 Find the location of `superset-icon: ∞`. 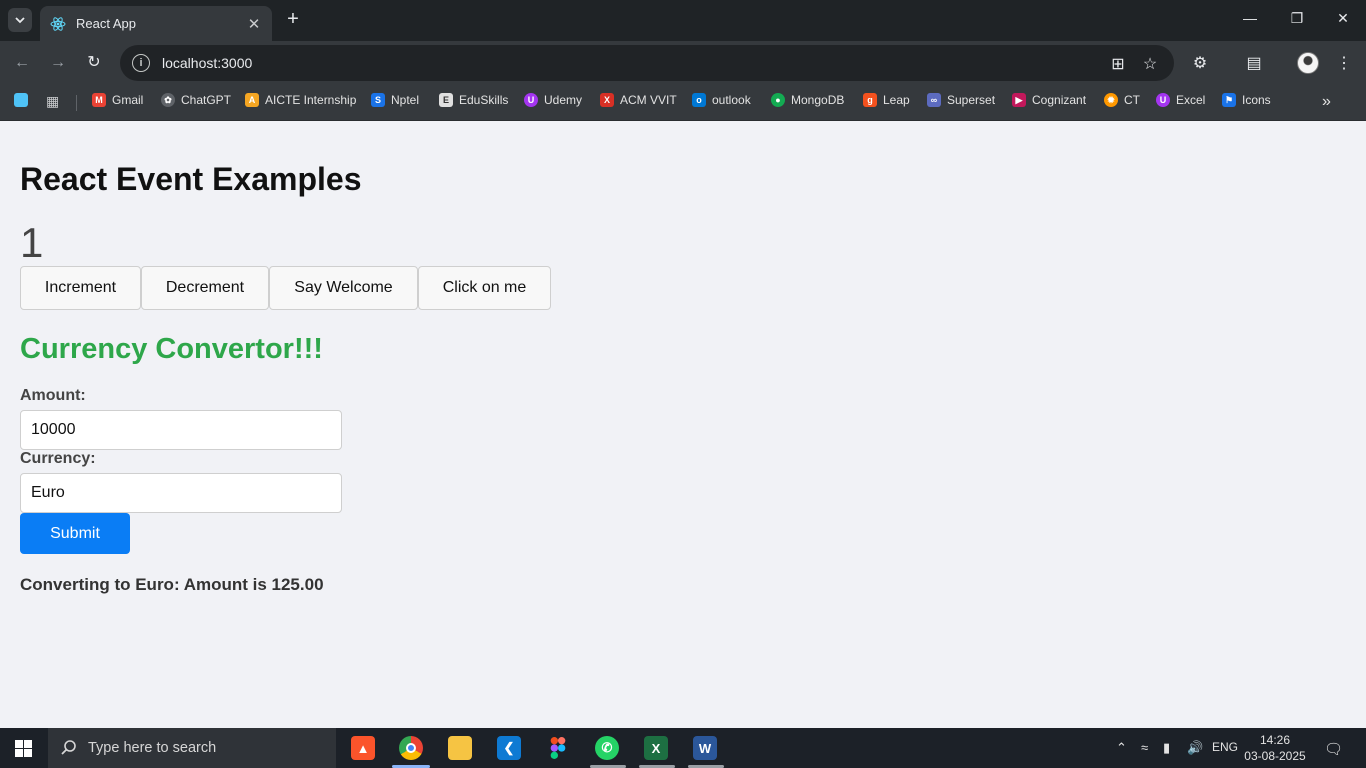

superset-icon: ∞ is located at coordinates (934, 100).